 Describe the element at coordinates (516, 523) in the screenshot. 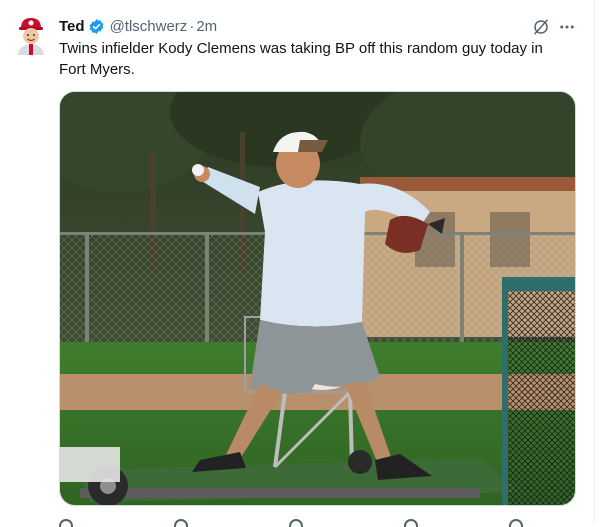

I see `share-icon` at that location.